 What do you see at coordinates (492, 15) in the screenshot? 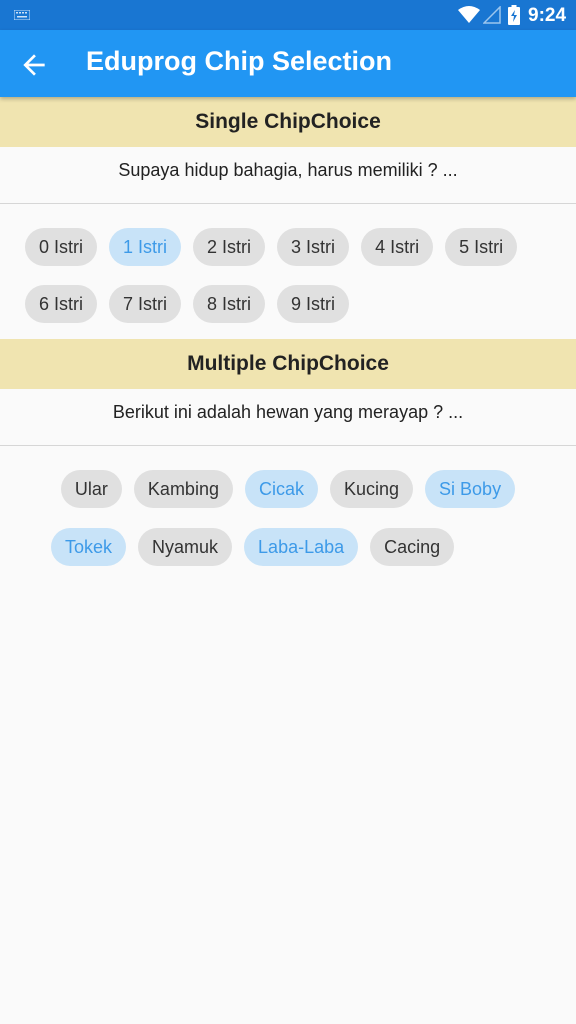
I see `signal-icon` at bounding box center [492, 15].